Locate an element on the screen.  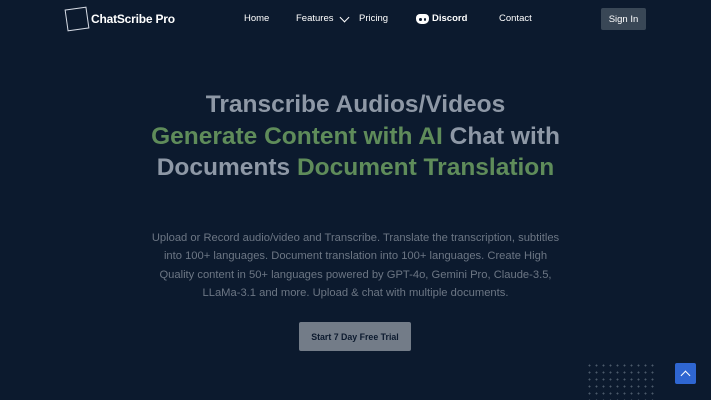
start-free-trial-button: Start 7 Day Free Trial is located at coordinates (355, 336).